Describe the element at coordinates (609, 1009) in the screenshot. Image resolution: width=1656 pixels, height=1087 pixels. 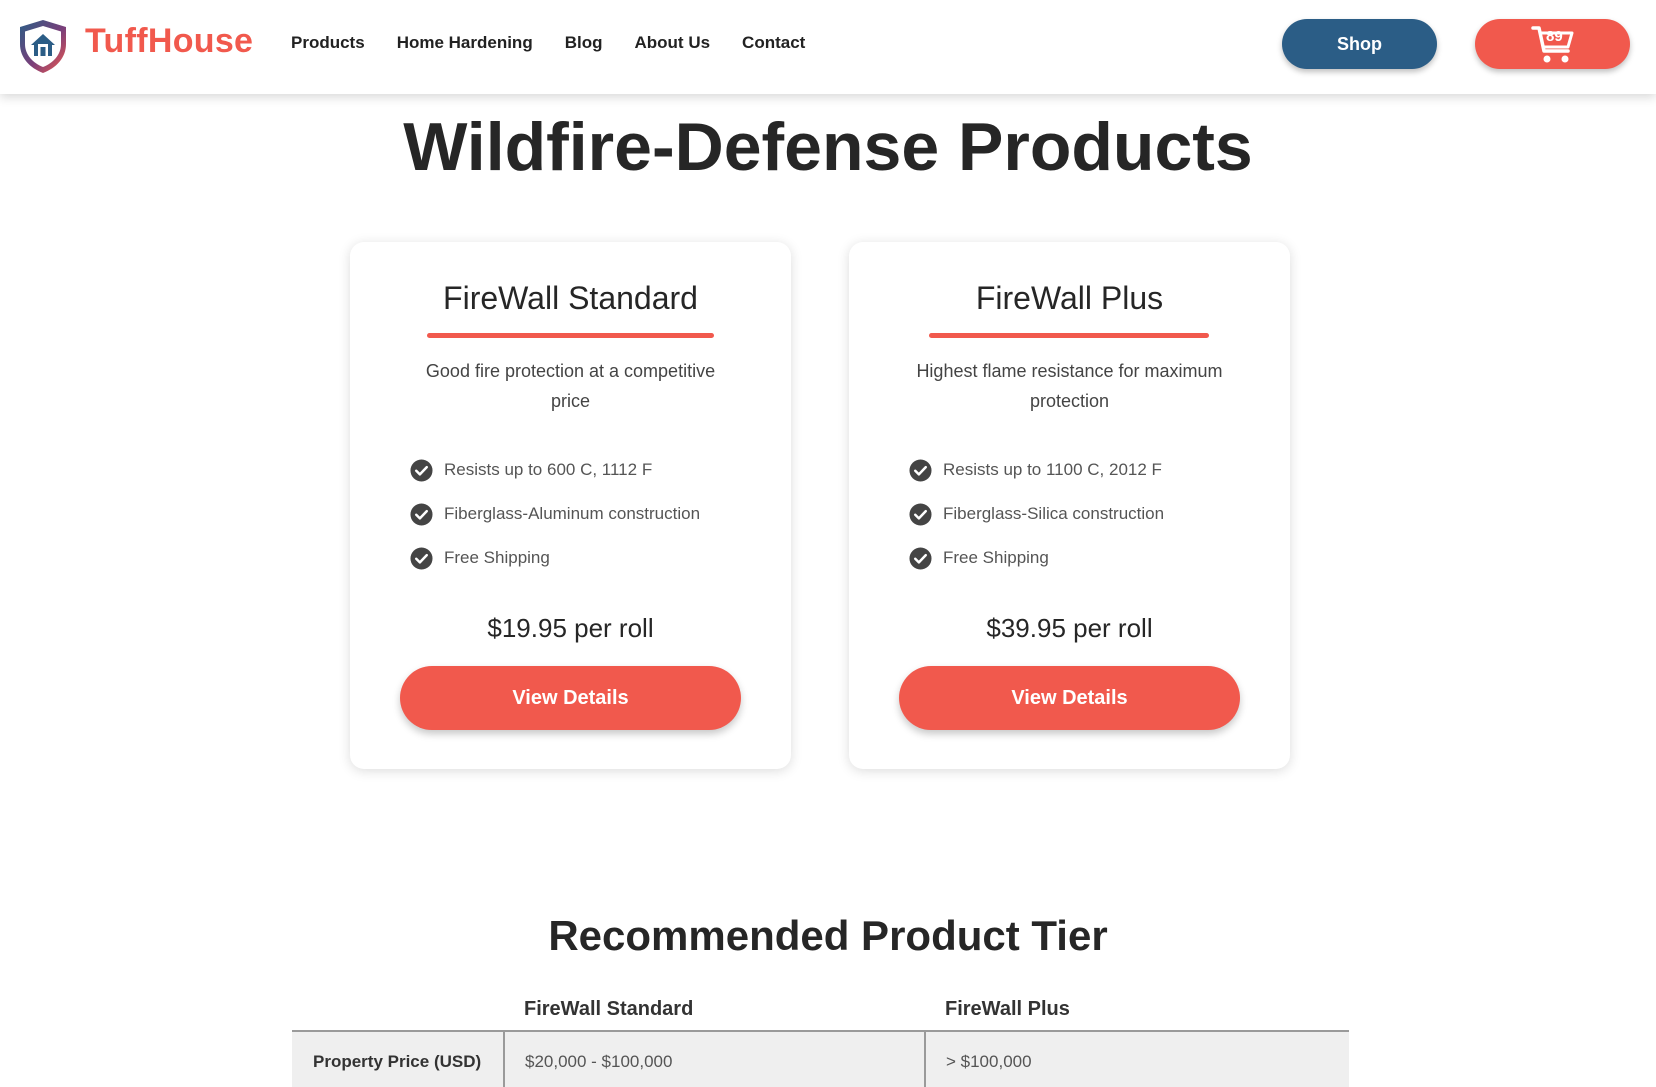
I see `column-header: FireWall Standard` at that location.